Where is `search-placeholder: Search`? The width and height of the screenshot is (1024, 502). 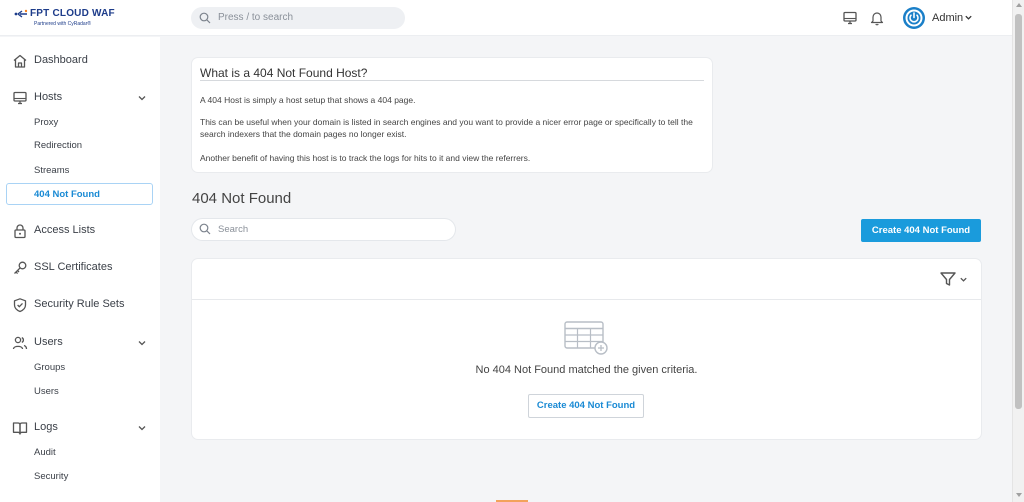
search-placeholder: Search is located at coordinates (233, 229).